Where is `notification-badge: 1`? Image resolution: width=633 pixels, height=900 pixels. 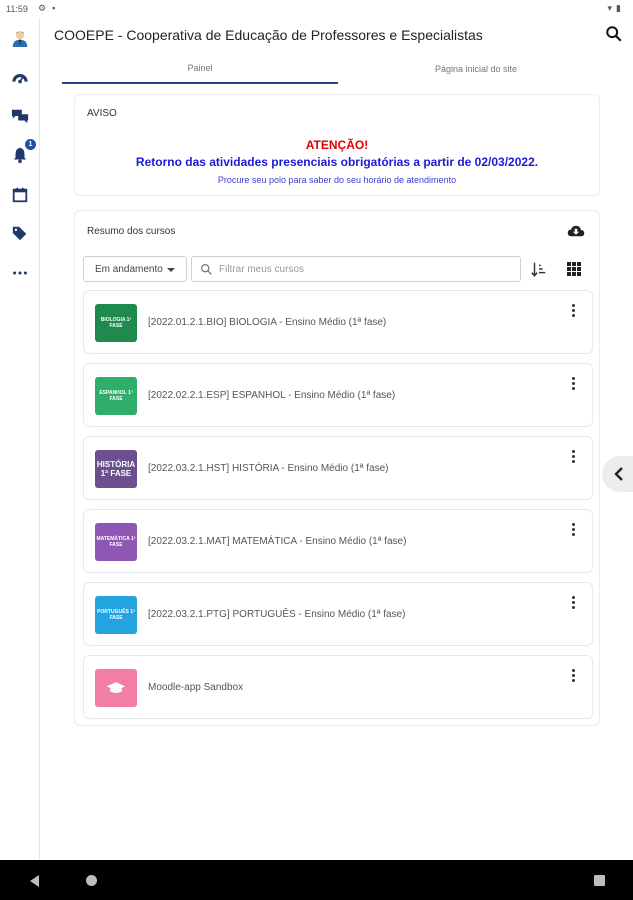
notification-badge: 1 is located at coordinates (30, 144).